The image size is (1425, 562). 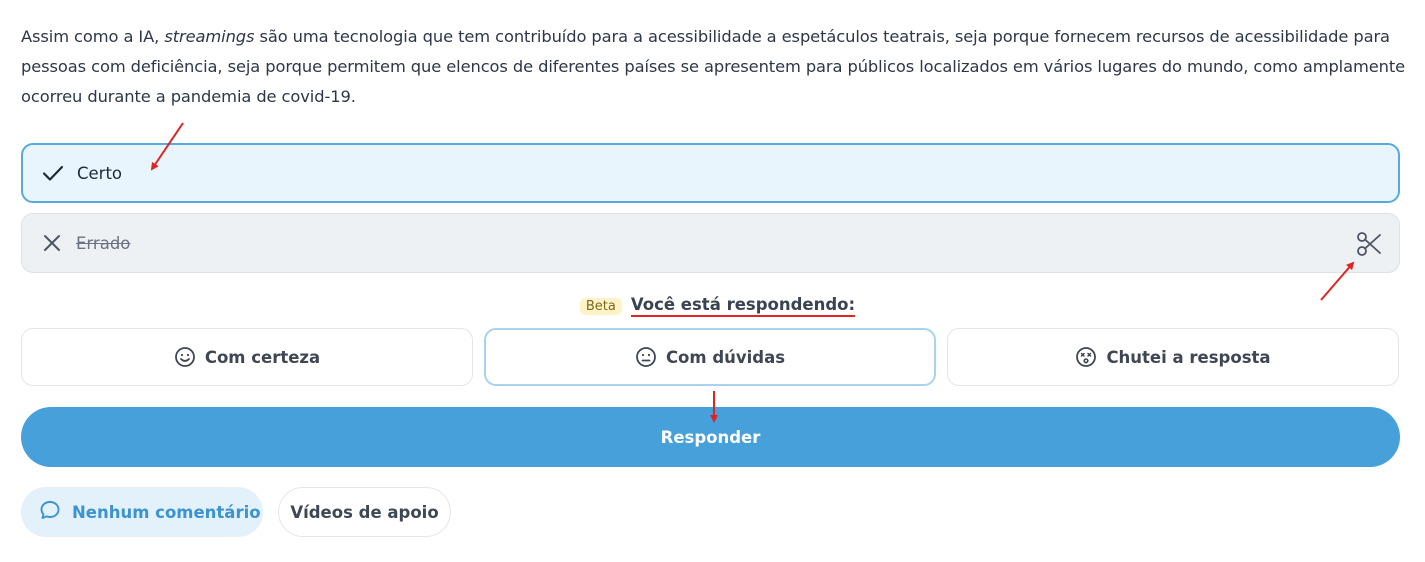 What do you see at coordinates (50, 512) in the screenshot?
I see `comment-bubble-icon` at bounding box center [50, 512].